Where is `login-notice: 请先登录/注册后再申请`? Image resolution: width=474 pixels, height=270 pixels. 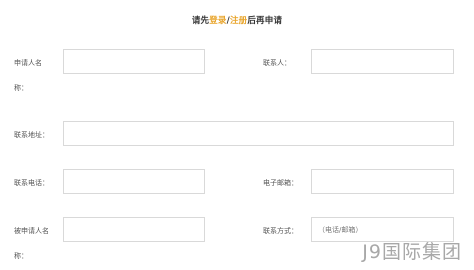 login-notice: 请先登录/注册后再申请 is located at coordinates (237, 20).